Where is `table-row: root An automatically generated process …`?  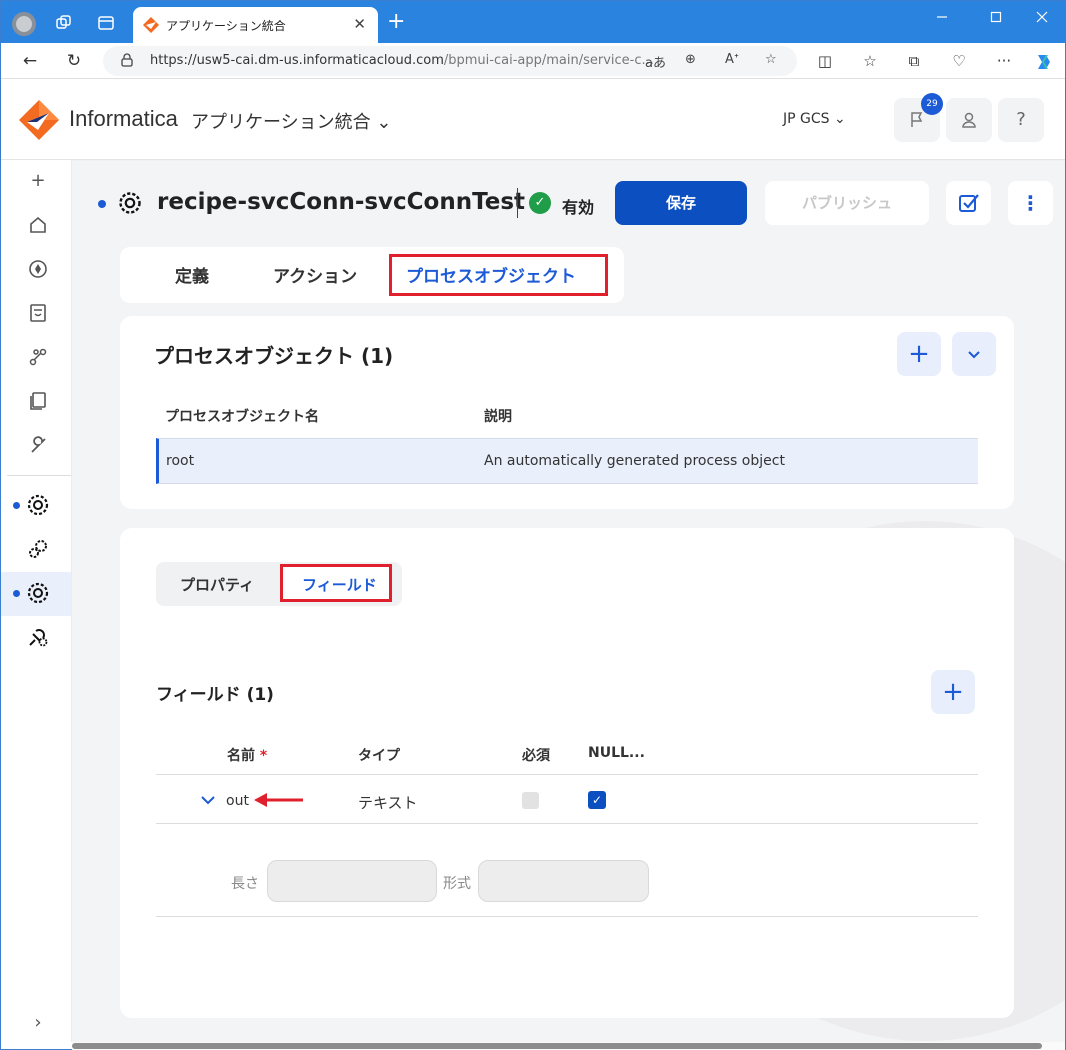 table-row: root An automatically generated process … is located at coordinates (567, 461).